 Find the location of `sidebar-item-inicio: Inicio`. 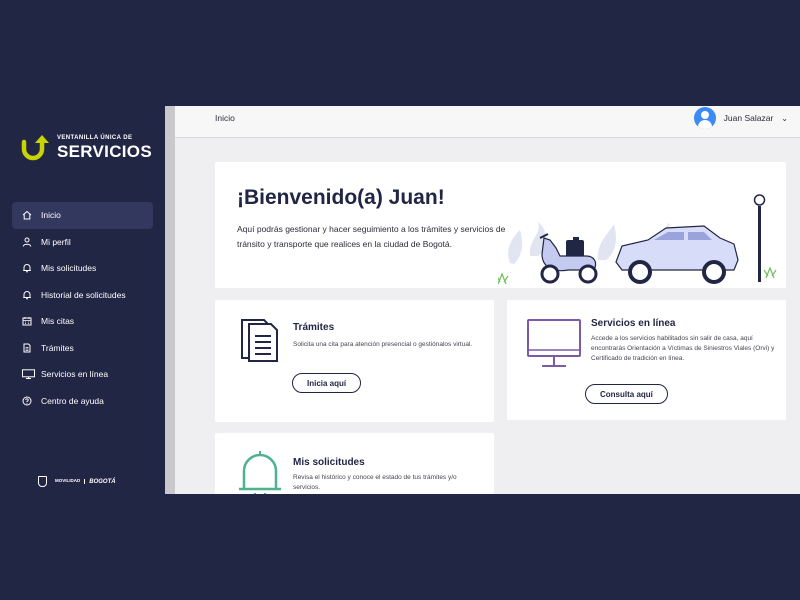

sidebar-item-inicio: Inicio is located at coordinates (82, 215).